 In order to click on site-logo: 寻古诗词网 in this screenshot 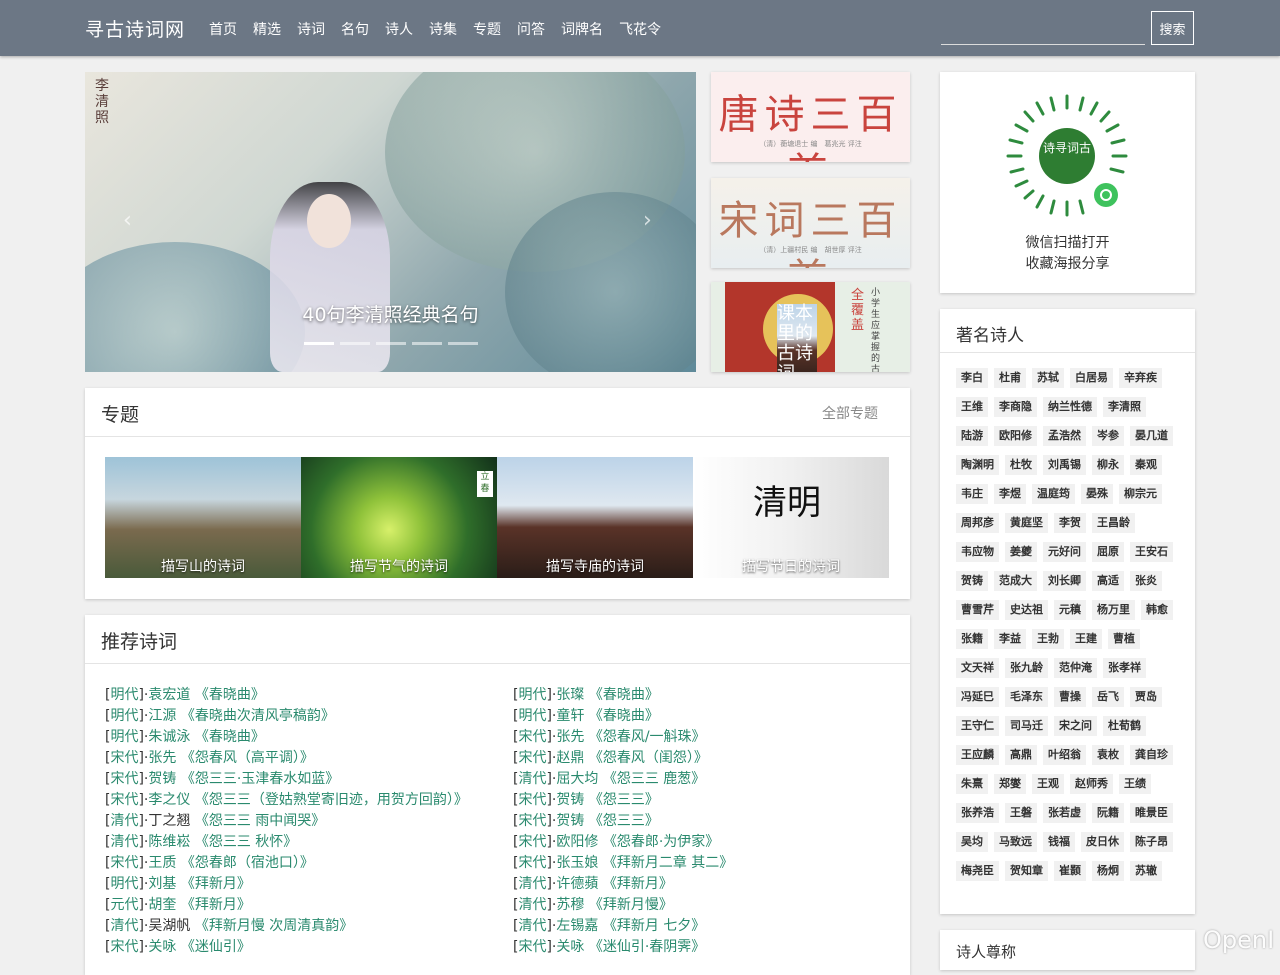, I will do `click(135, 28)`.